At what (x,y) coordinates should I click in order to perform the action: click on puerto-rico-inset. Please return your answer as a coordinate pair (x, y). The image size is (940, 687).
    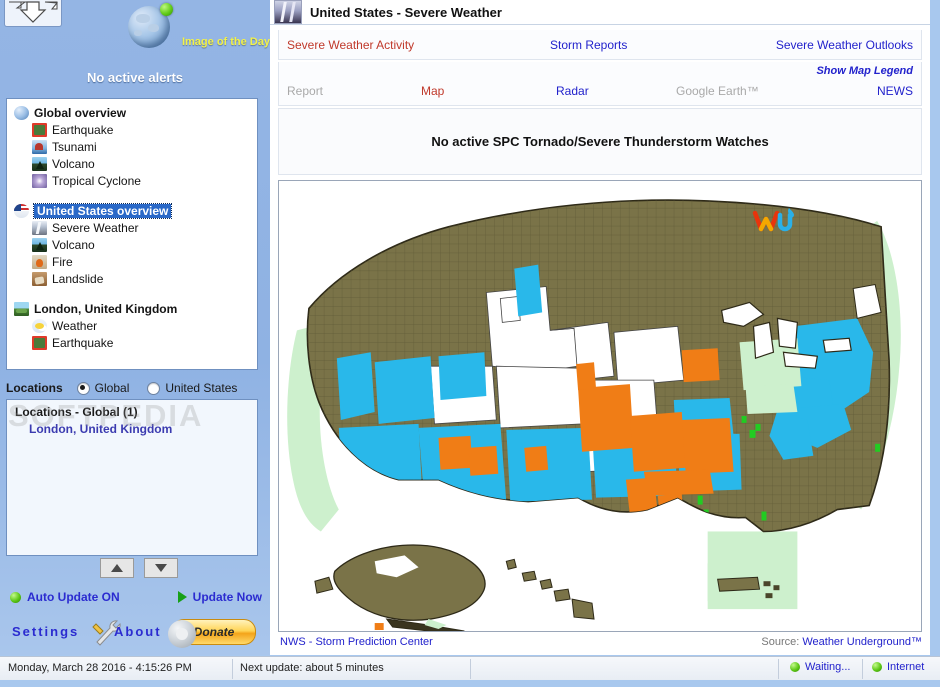
    Looking at the image, I should click on (744, 582).